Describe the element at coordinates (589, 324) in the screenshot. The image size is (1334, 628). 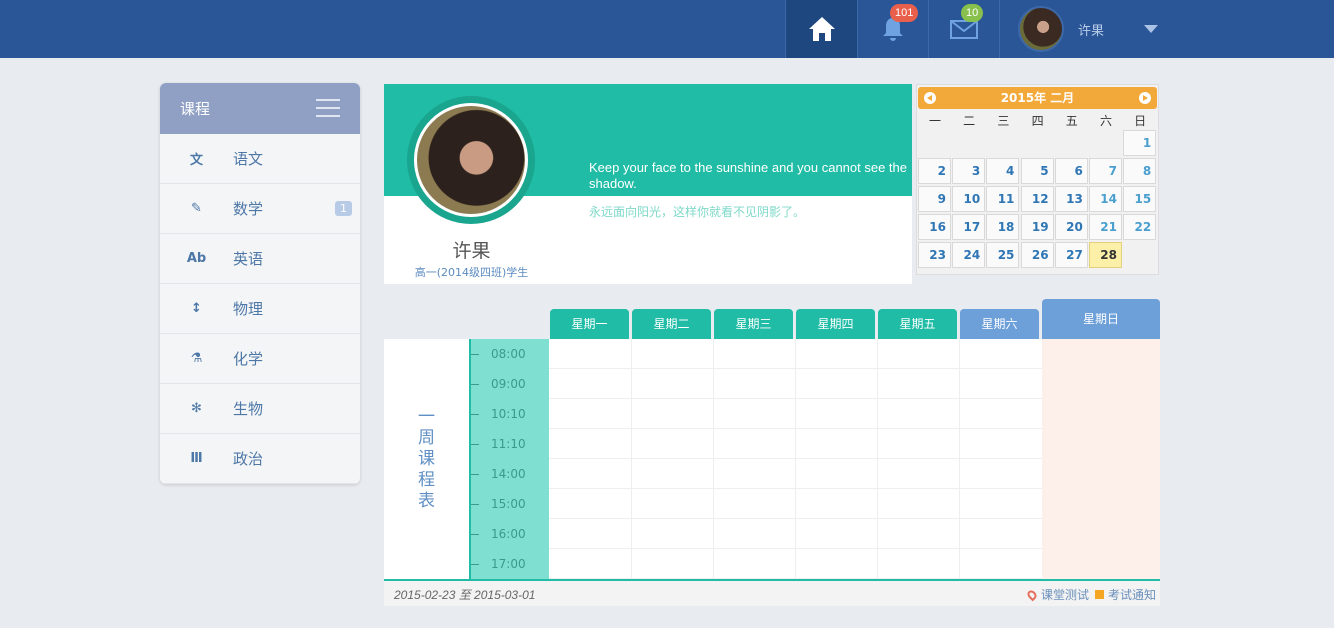
I see `tab-day-0: 星期一` at that location.